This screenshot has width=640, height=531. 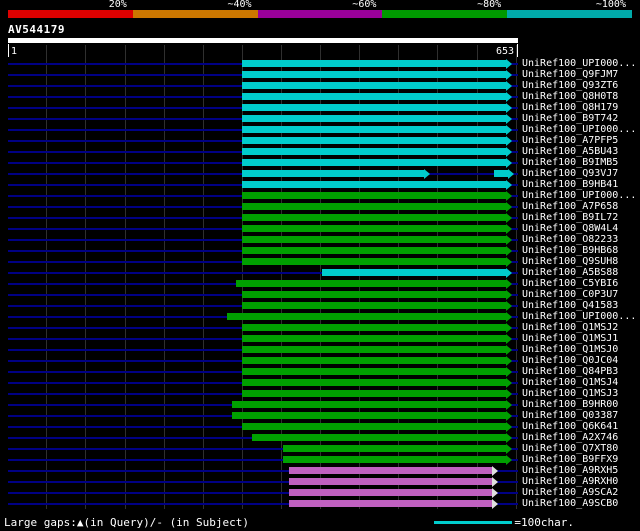 I want to click on alignment-row: UniRef100_B9IMB5, so click(x=320, y=162).